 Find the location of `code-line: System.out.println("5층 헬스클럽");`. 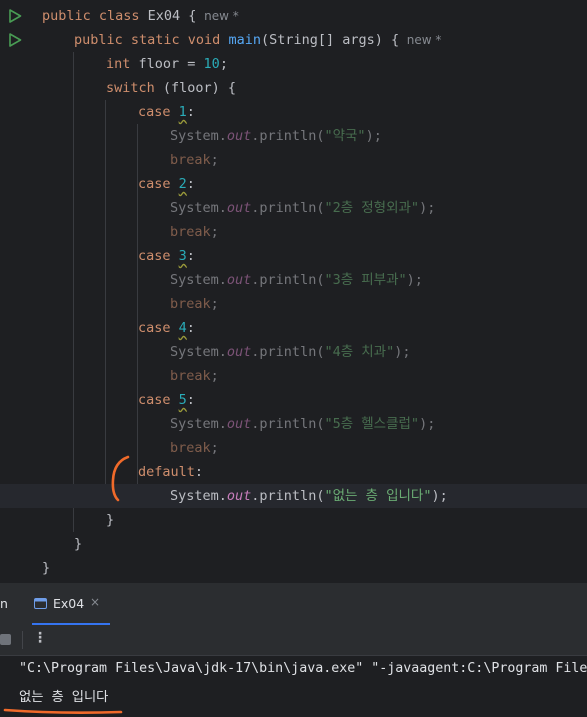

code-line: System.out.println("5층 헬스클럽"); is located at coordinates (293, 424).